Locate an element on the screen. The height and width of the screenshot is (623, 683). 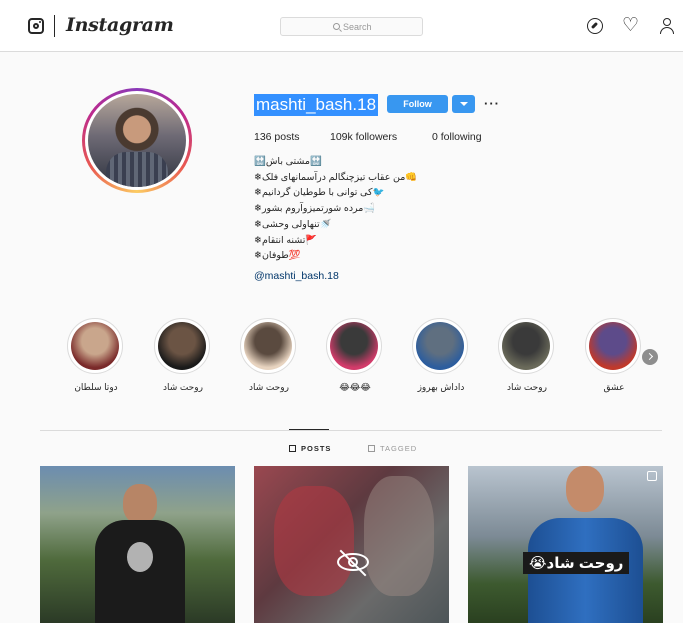
bio-mention-link: @mashti_bash.18 is located at coordinates (296, 276).